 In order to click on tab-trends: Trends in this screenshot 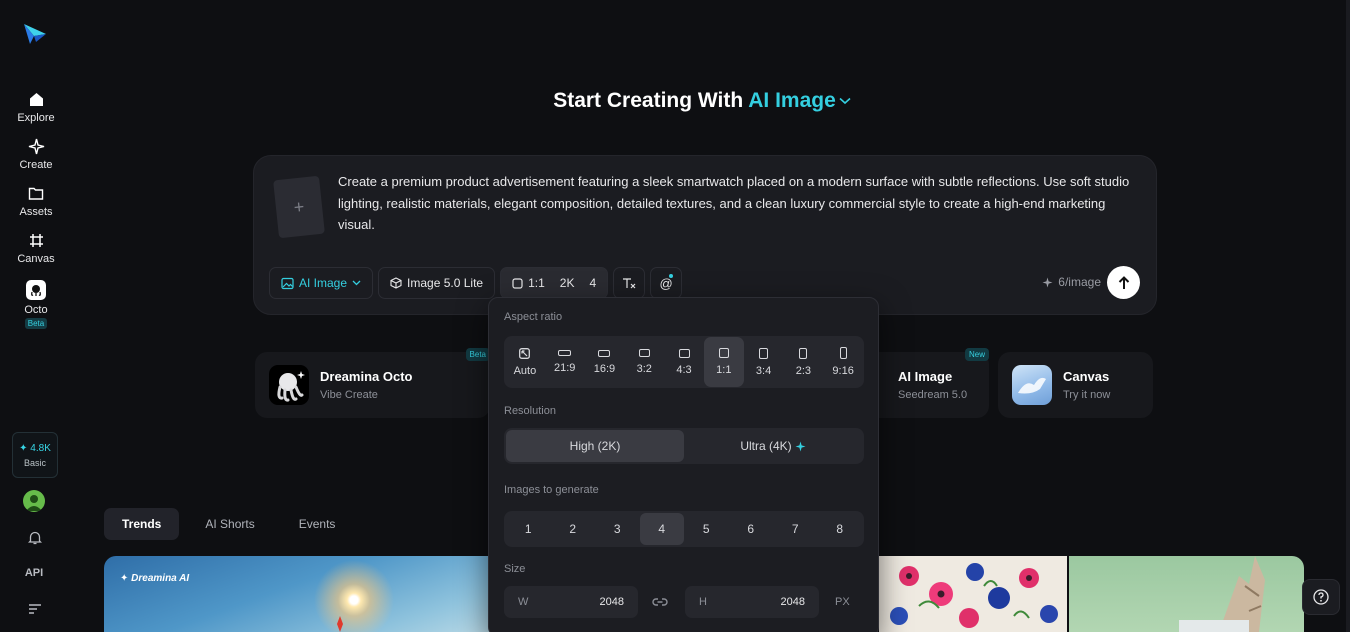, I will do `click(142, 524)`.